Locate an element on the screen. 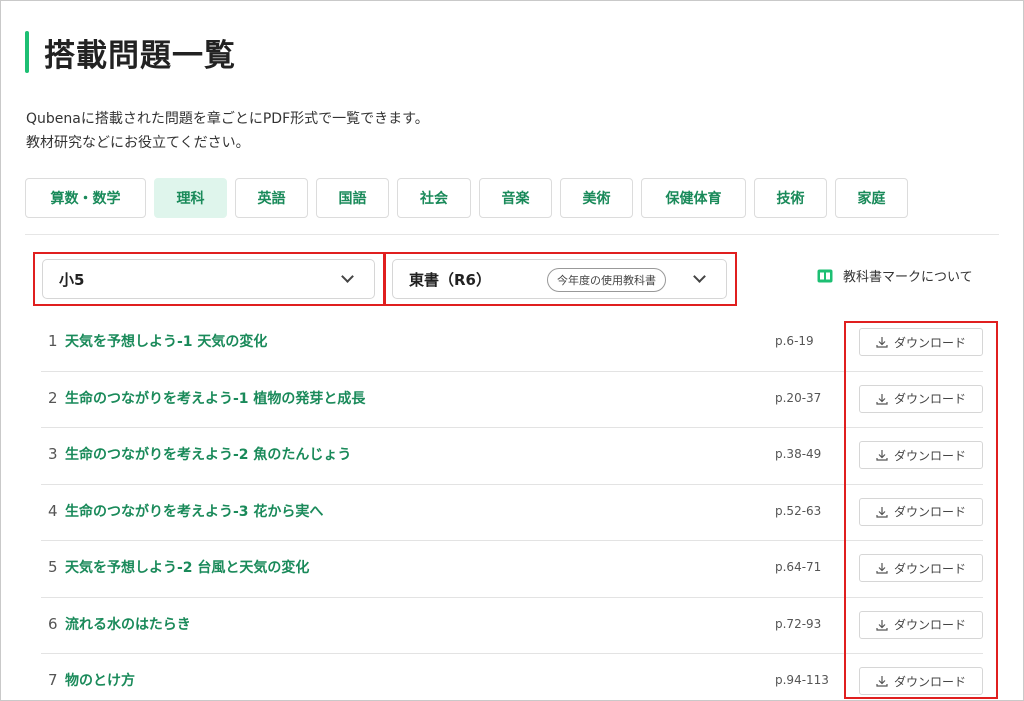  tab-english: 英語 is located at coordinates (271, 198).